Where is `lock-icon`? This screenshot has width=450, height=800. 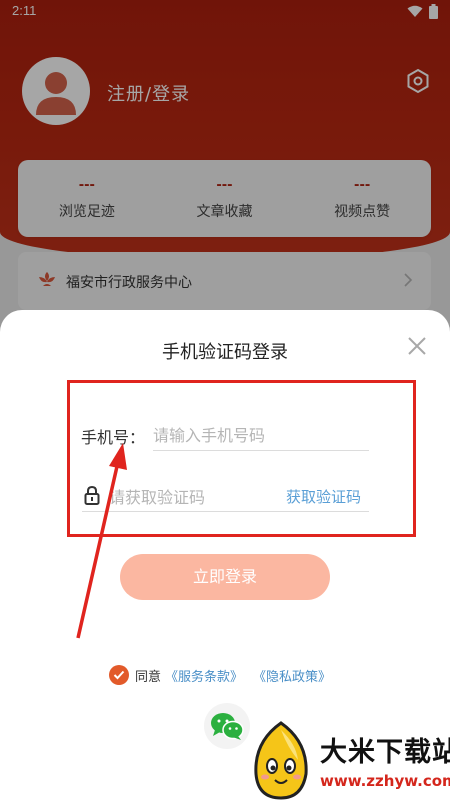 lock-icon is located at coordinates (92, 495).